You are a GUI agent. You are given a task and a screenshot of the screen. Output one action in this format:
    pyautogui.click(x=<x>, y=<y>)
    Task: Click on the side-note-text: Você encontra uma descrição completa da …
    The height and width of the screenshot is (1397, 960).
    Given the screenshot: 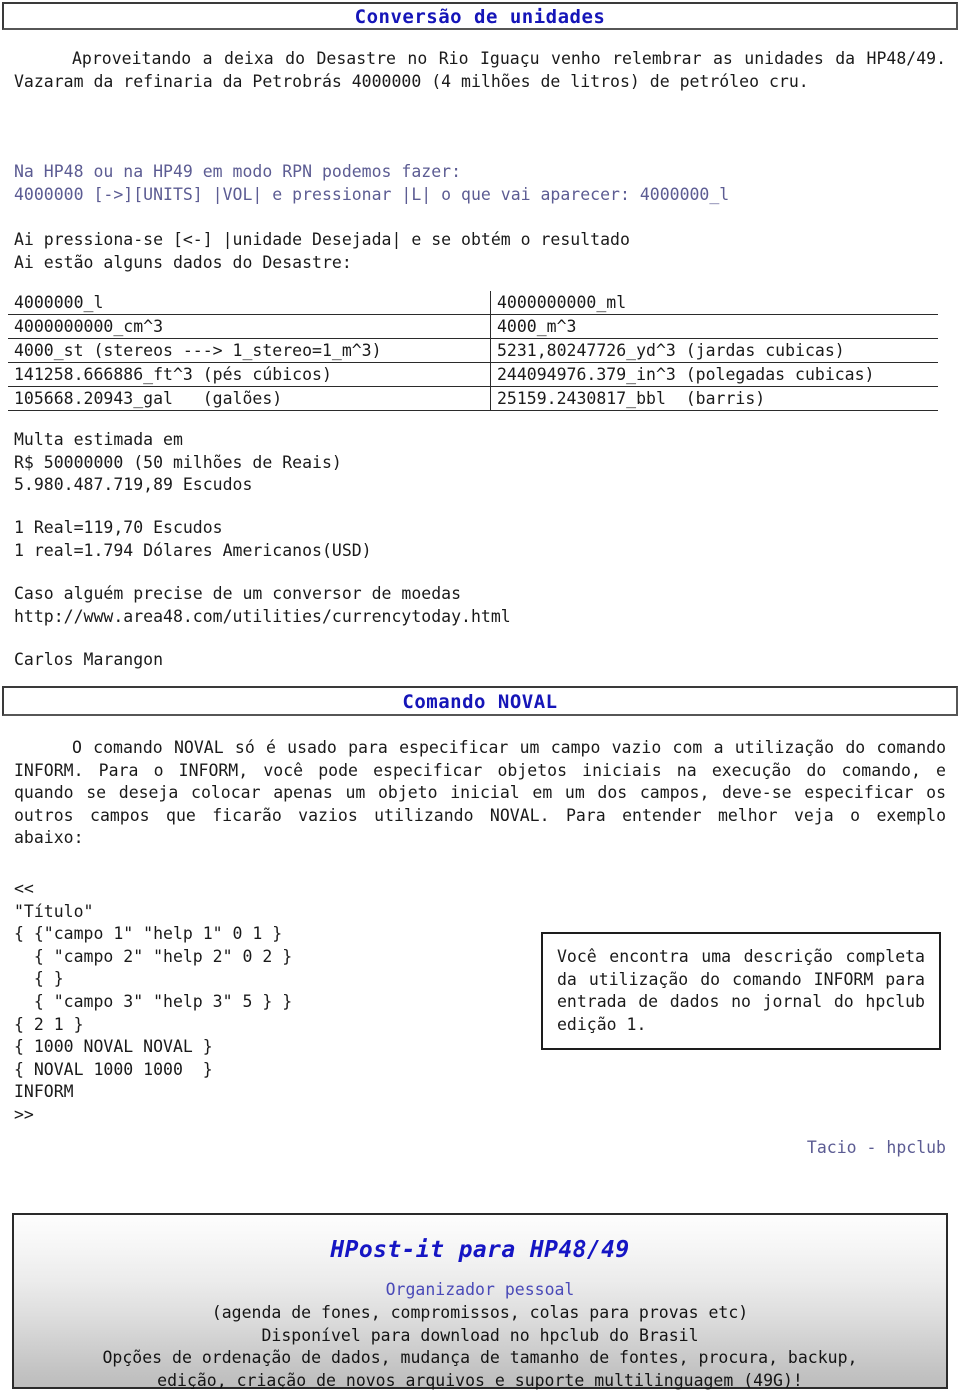 What is the action you would take?
    pyautogui.click(x=741, y=990)
    